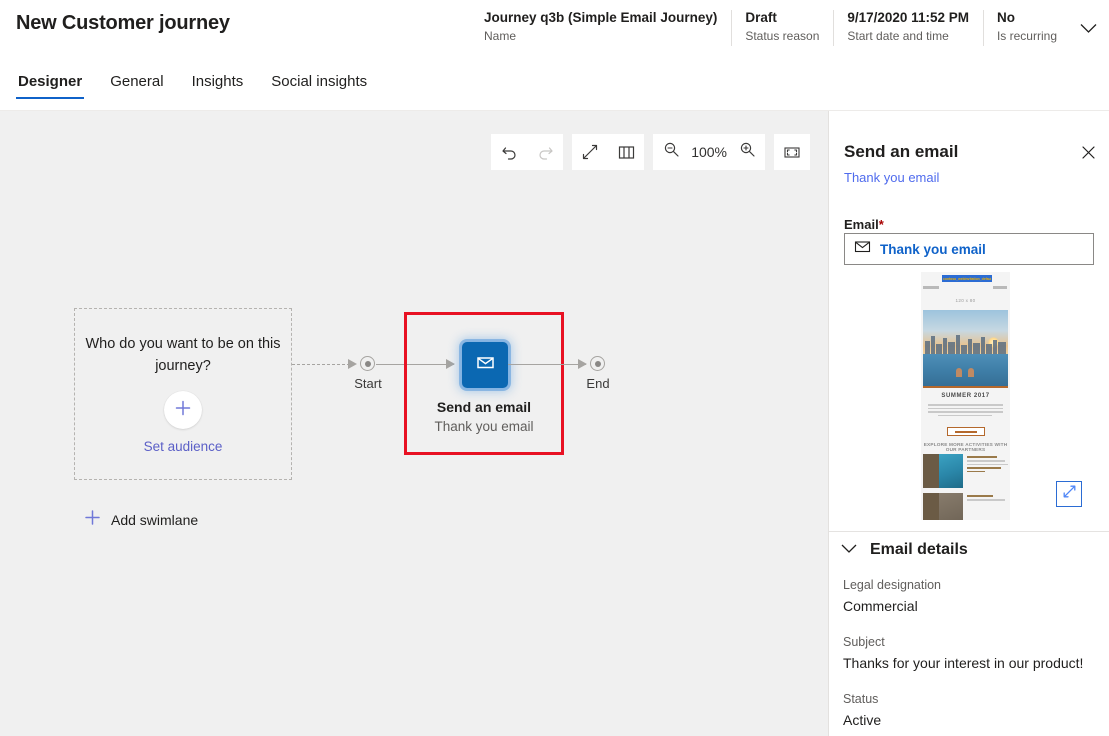 This screenshot has height=736, width=1109. I want to click on fit-to-screen-button, so click(792, 152).